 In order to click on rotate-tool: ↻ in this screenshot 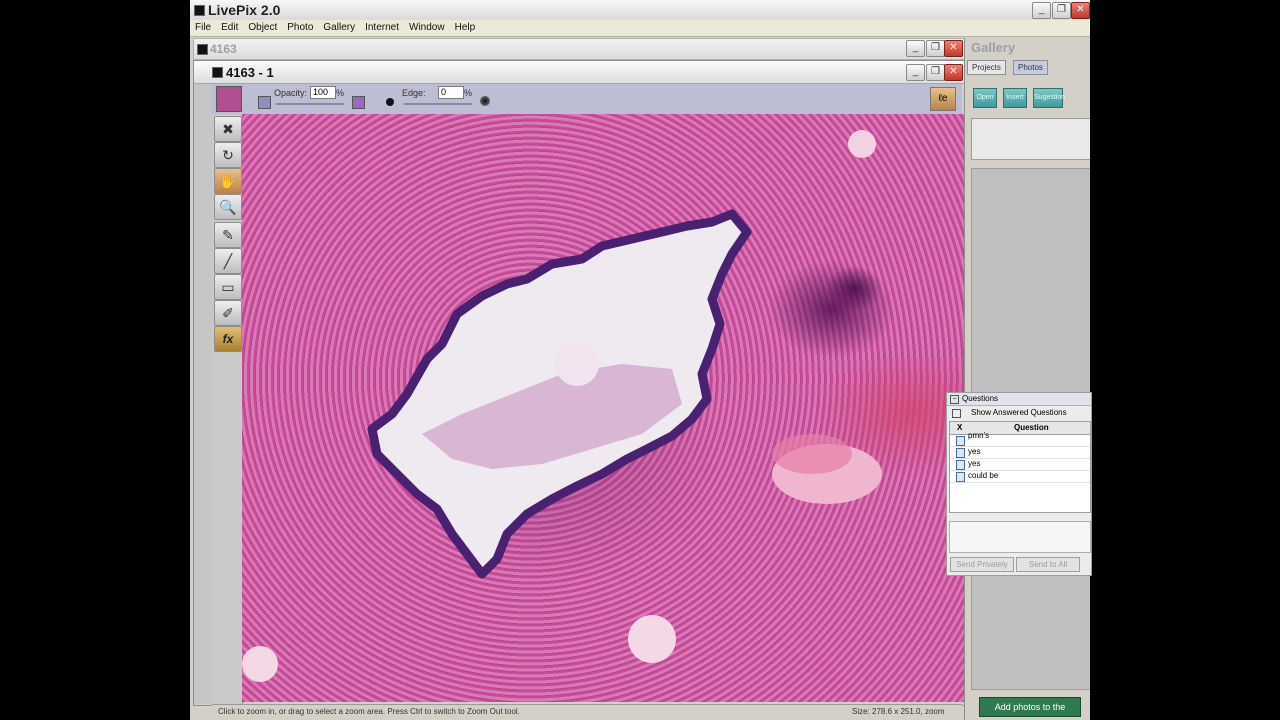, I will do `click(228, 155)`.